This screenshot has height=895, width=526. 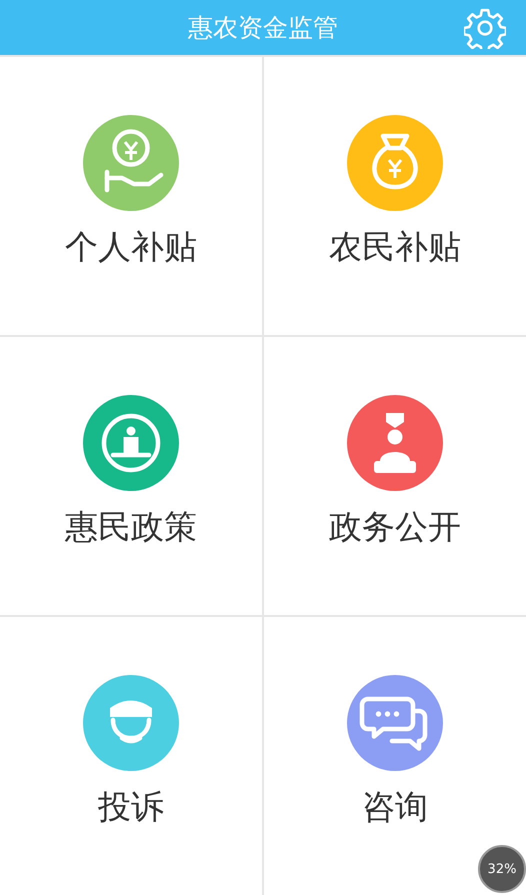 What do you see at coordinates (395, 807) in the screenshot?
I see `tile-label: 咨询` at bounding box center [395, 807].